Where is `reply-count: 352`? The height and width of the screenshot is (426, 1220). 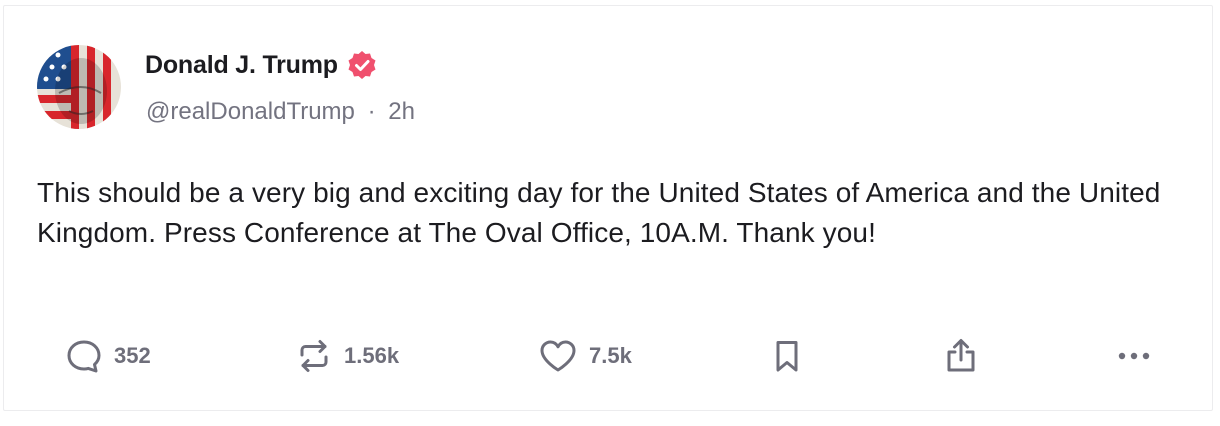
reply-count: 352 is located at coordinates (132, 355).